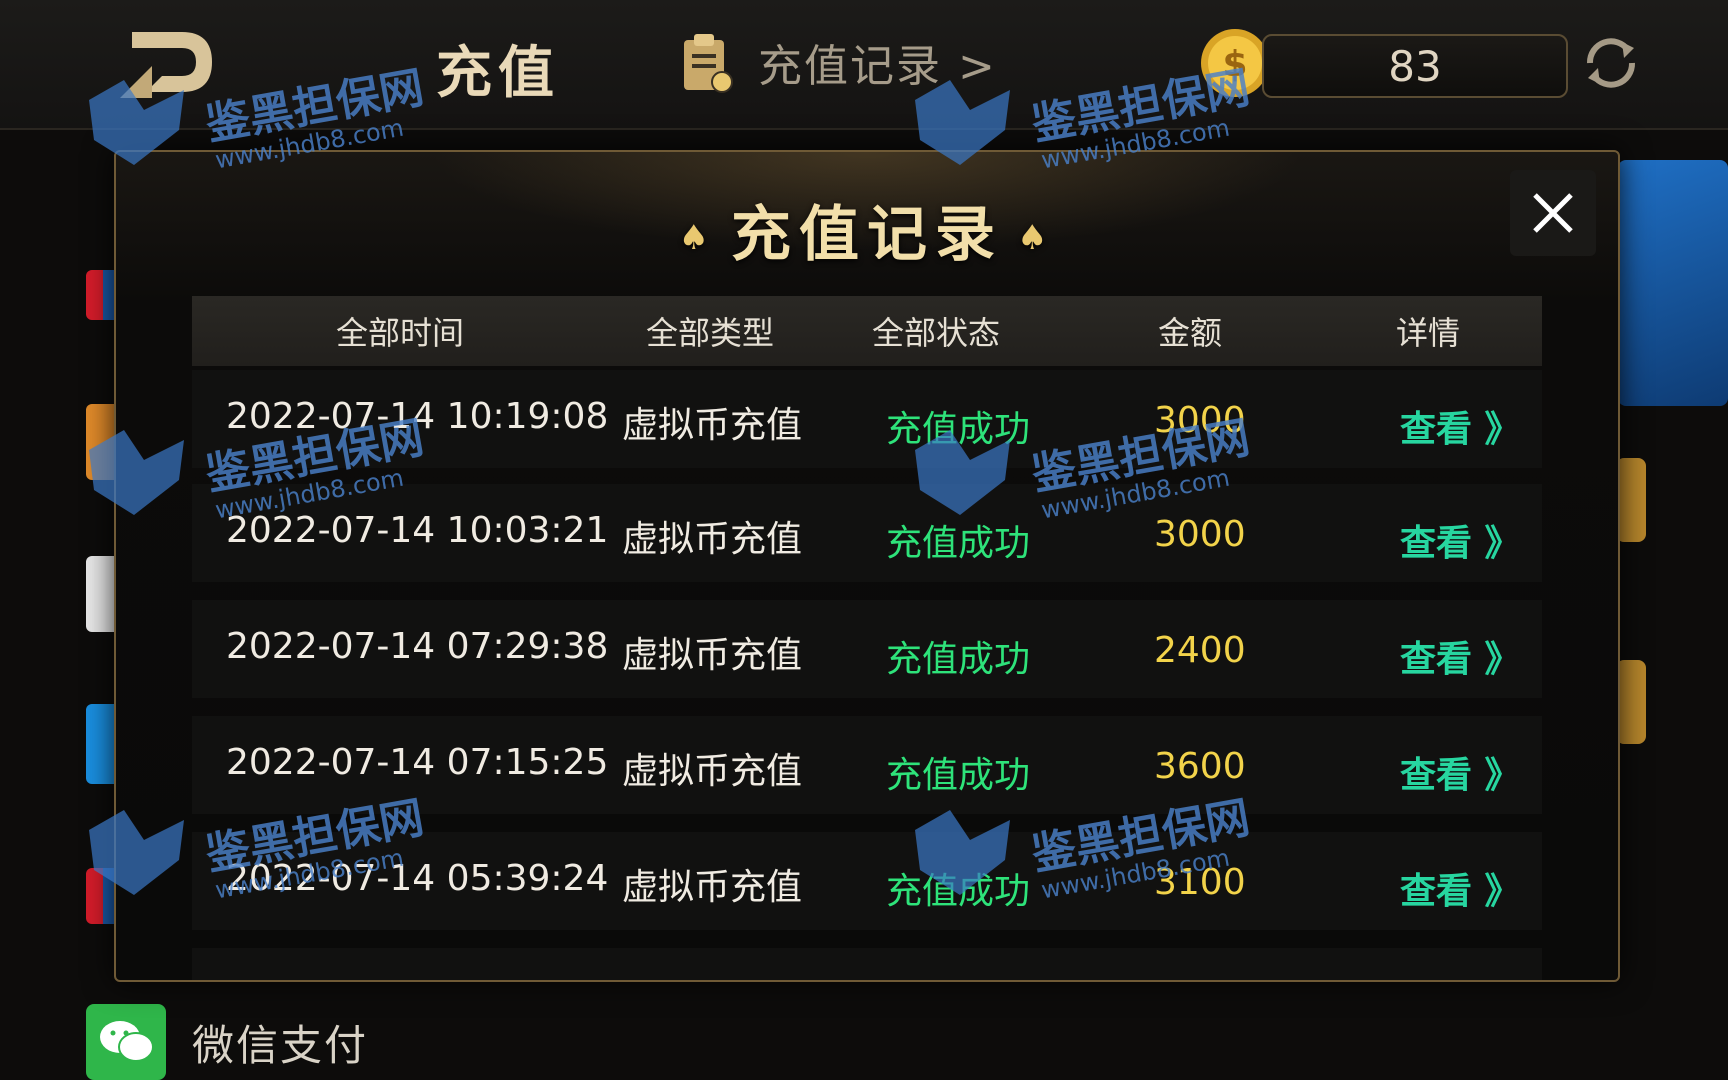 This screenshot has height=1080, width=1728. Describe the element at coordinates (710, 331) in the screenshot. I see `column-type-filter: 全部类型` at that location.